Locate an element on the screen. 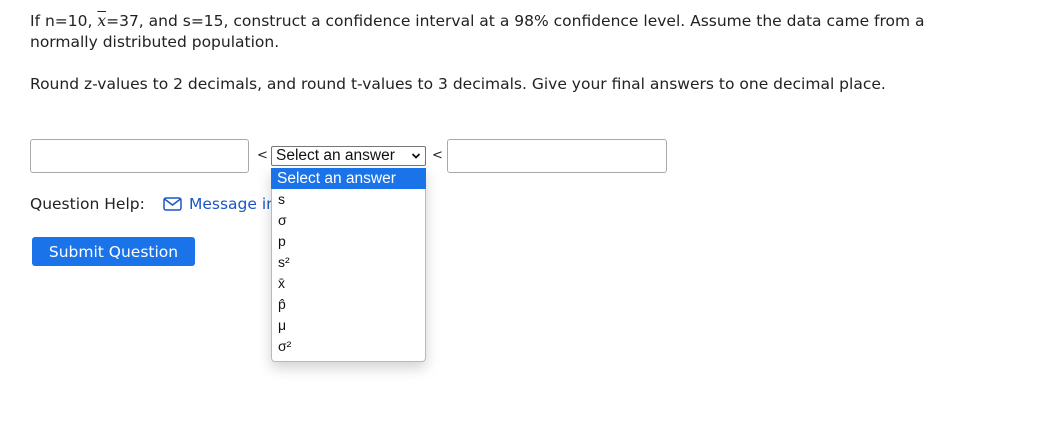 The image size is (1051, 422). option-mu: μ is located at coordinates (348, 325).